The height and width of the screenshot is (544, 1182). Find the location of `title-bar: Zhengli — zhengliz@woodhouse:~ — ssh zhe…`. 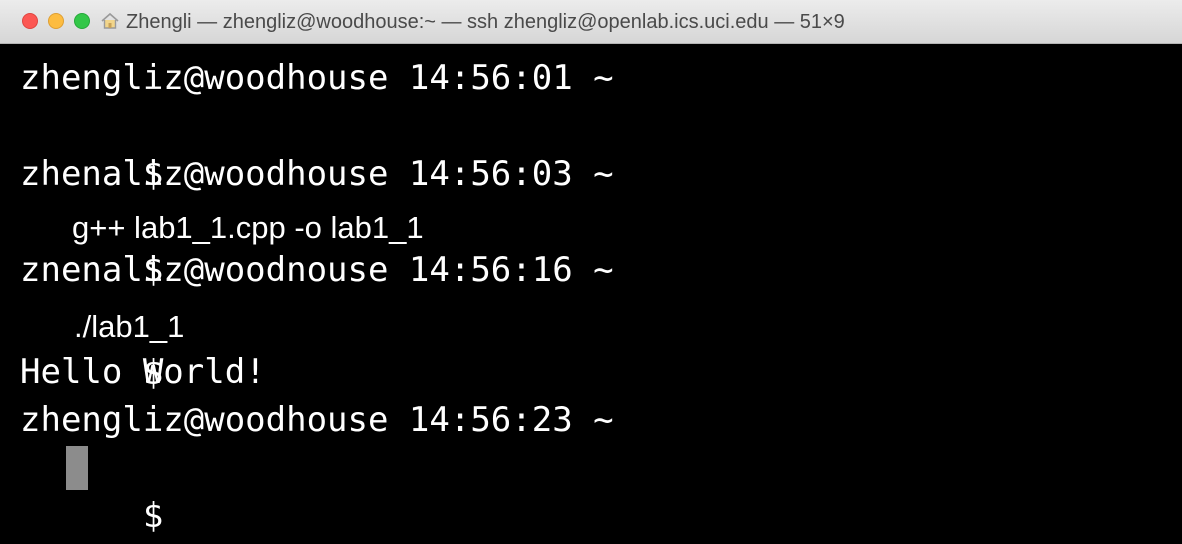

title-bar: Zhengli — zhengliz@woodhouse:~ — ssh zhe… is located at coordinates (591, 22).